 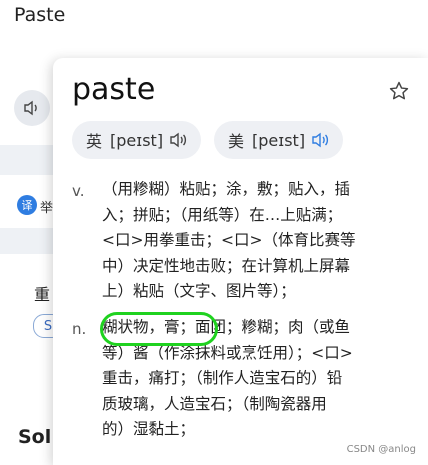 What do you see at coordinates (79, 329) in the screenshot?
I see `part-of-speech-noun: n.` at bounding box center [79, 329].